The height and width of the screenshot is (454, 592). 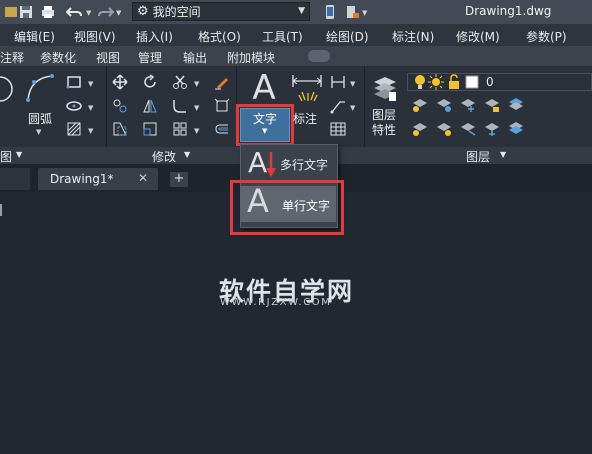 What do you see at coordinates (106, 12) in the screenshot?
I see `redo-icon` at bounding box center [106, 12].